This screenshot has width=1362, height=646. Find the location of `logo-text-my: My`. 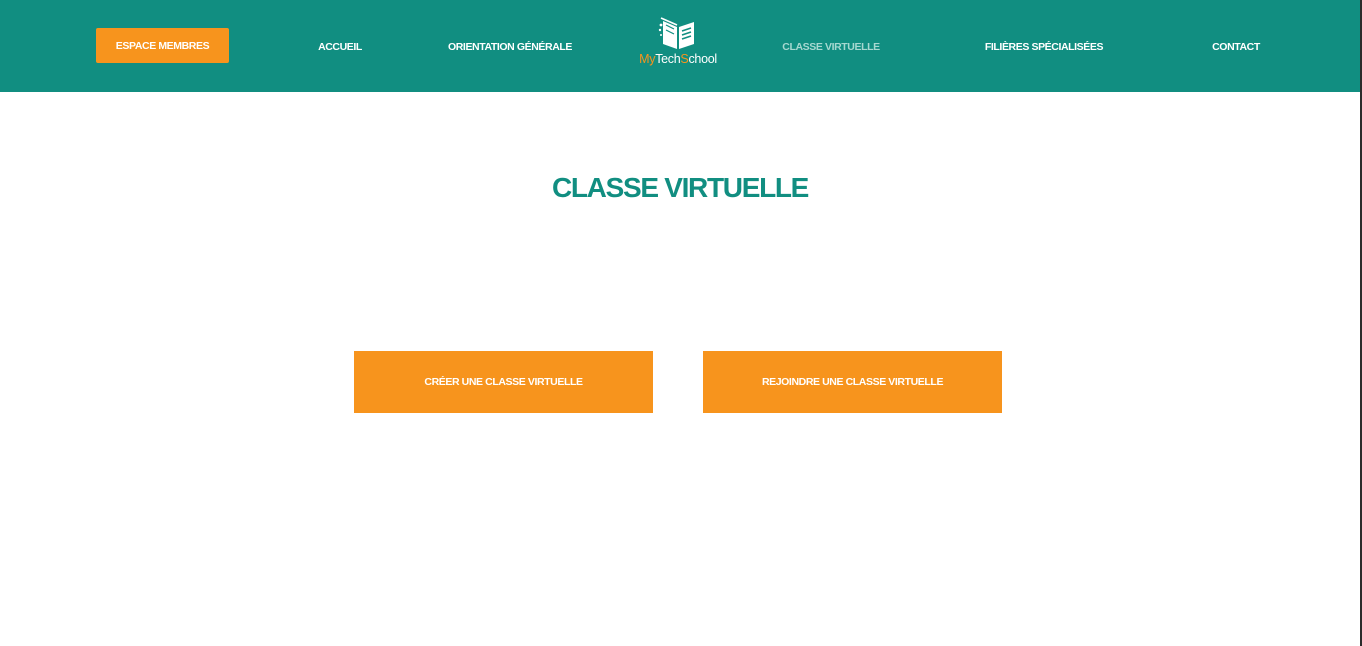

logo-text-my: My is located at coordinates (647, 59).